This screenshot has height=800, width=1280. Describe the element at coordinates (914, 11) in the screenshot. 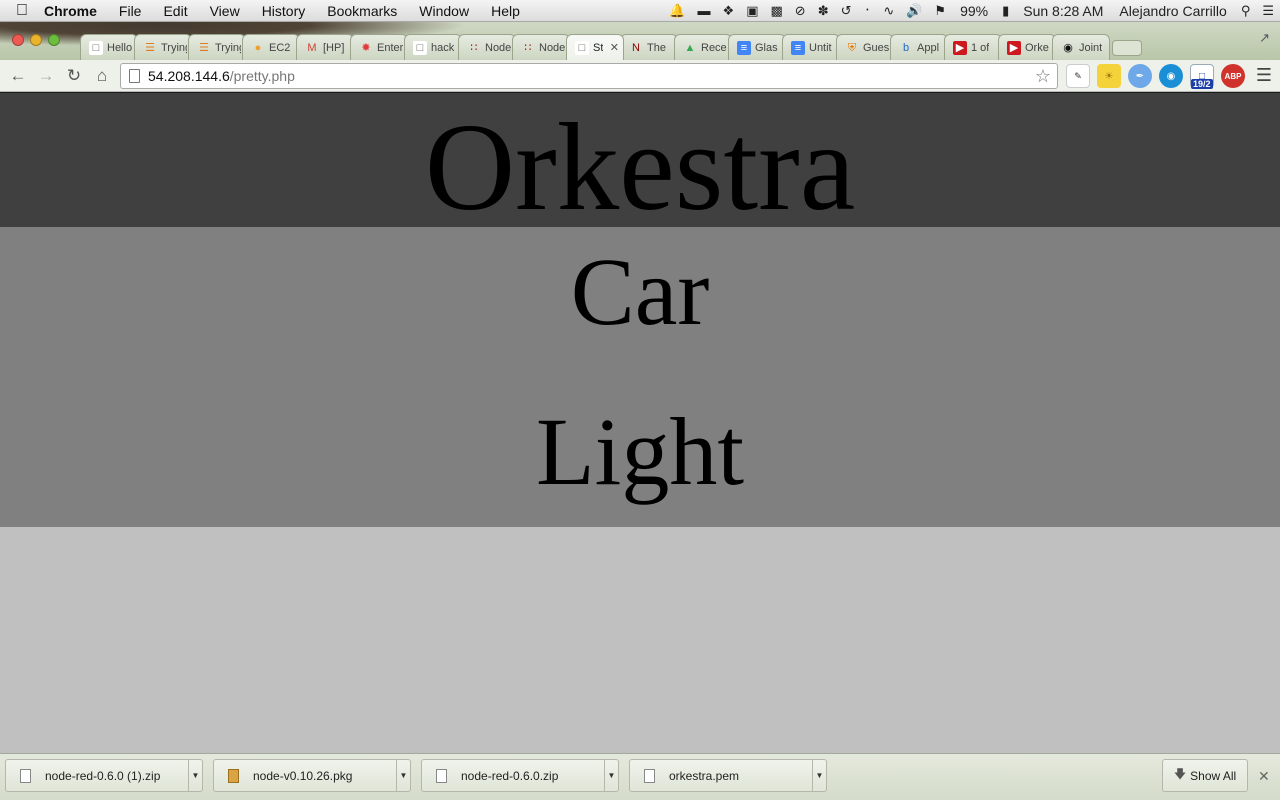

I see `volume-icon: 🔊` at that location.